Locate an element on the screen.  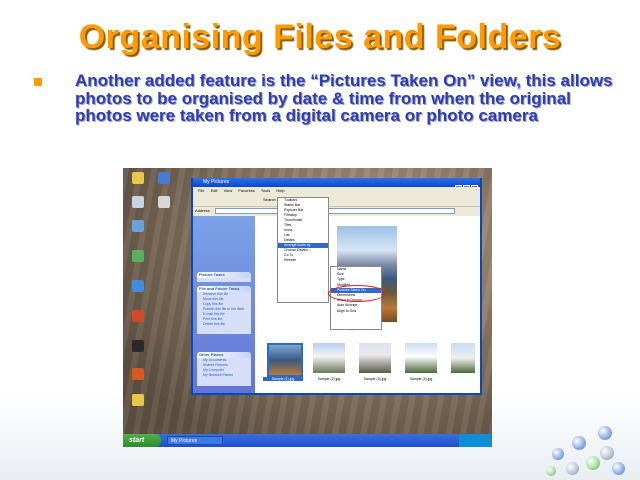
system-tray is located at coordinates (475, 440).